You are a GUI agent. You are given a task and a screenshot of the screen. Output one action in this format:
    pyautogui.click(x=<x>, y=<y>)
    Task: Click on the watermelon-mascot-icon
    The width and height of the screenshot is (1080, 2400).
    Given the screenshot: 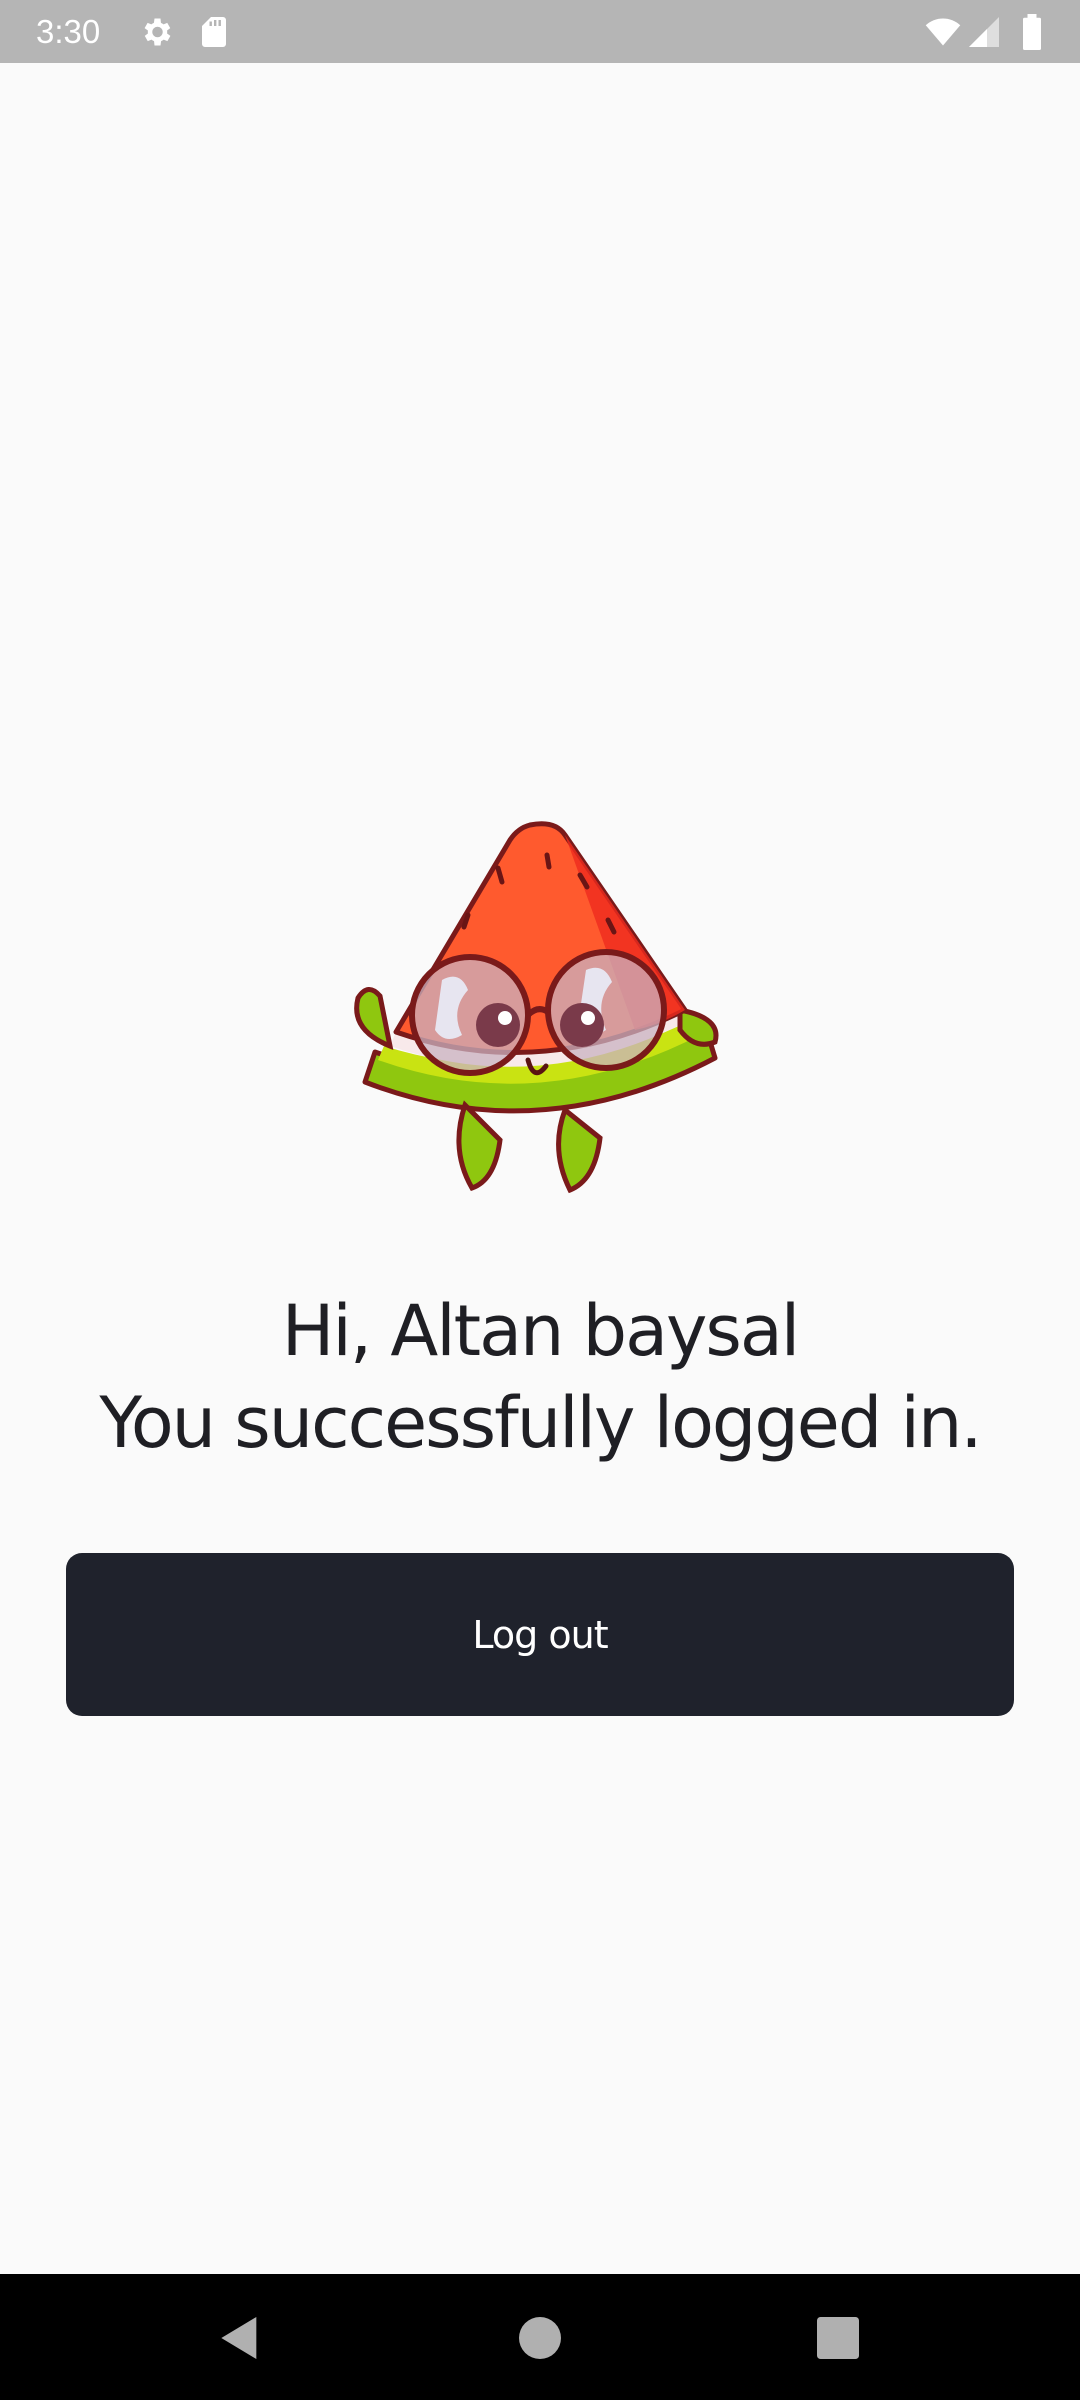 What is the action you would take?
    pyautogui.click(x=540, y=1010)
    